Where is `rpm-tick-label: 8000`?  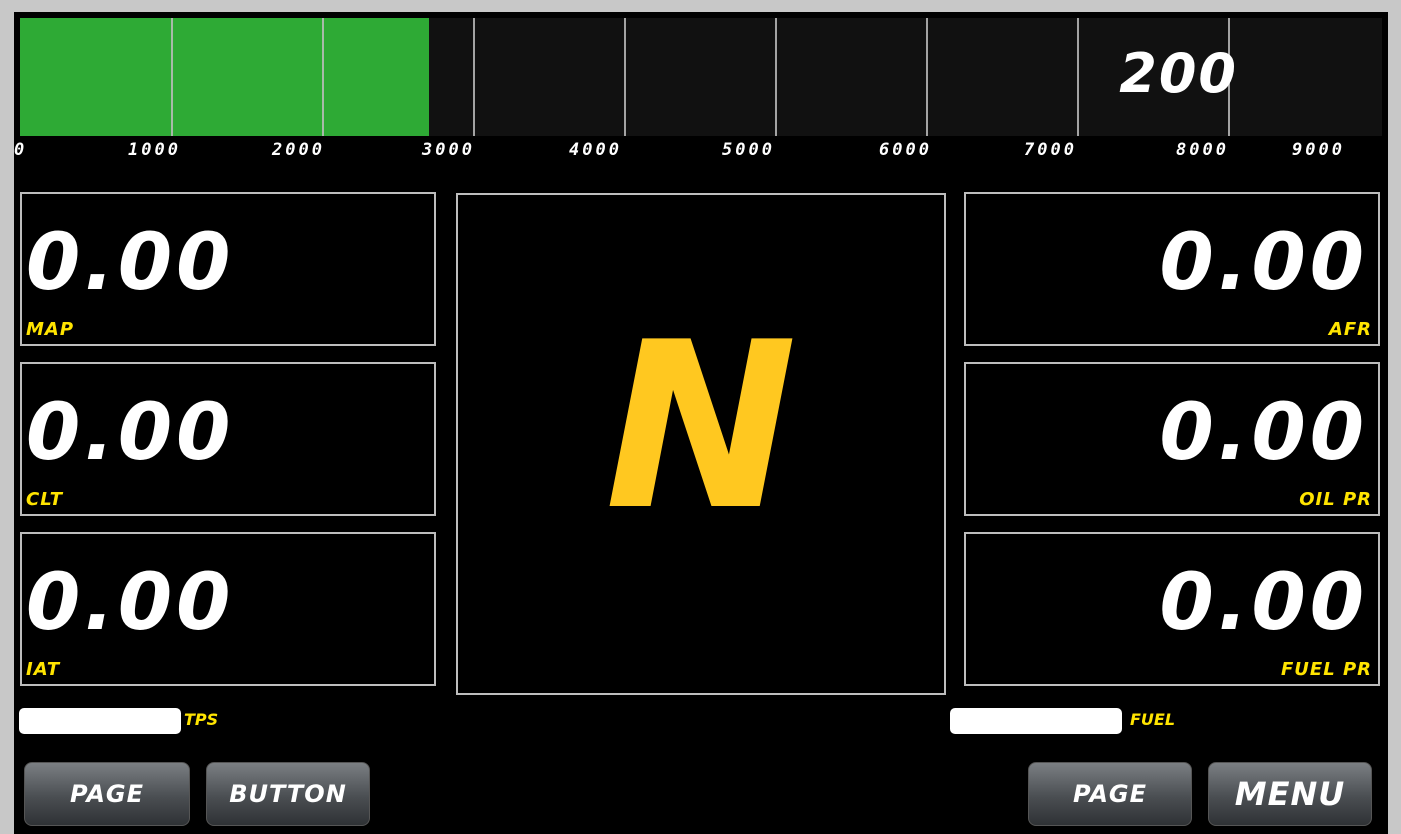 rpm-tick-label: 8000 is located at coordinates (1202, 150).